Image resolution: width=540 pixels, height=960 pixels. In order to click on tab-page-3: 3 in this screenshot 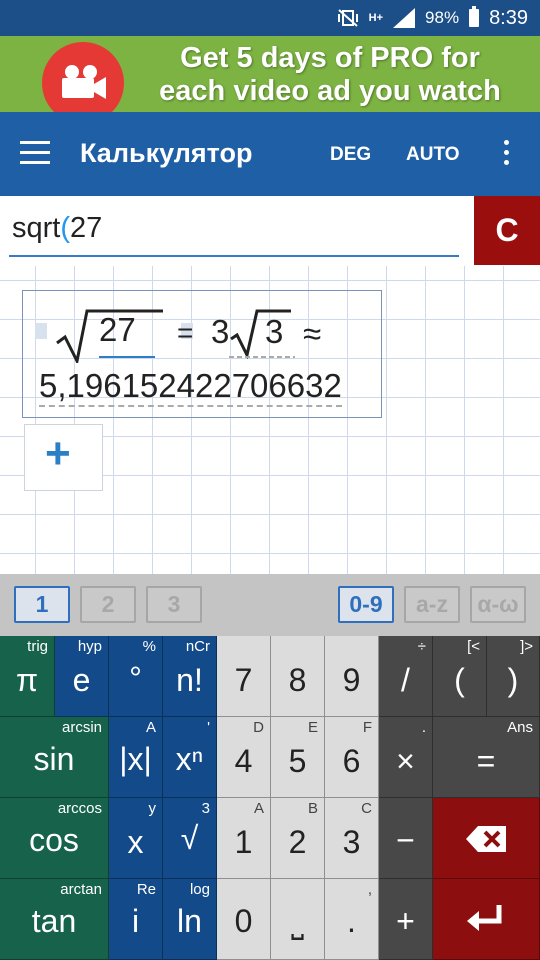, I will do `click(174, 604)`.